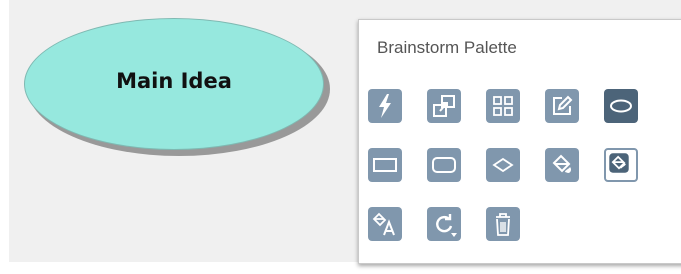 The image size is (681, 274). I want to click on grid-layout-button, so click(503, 106).